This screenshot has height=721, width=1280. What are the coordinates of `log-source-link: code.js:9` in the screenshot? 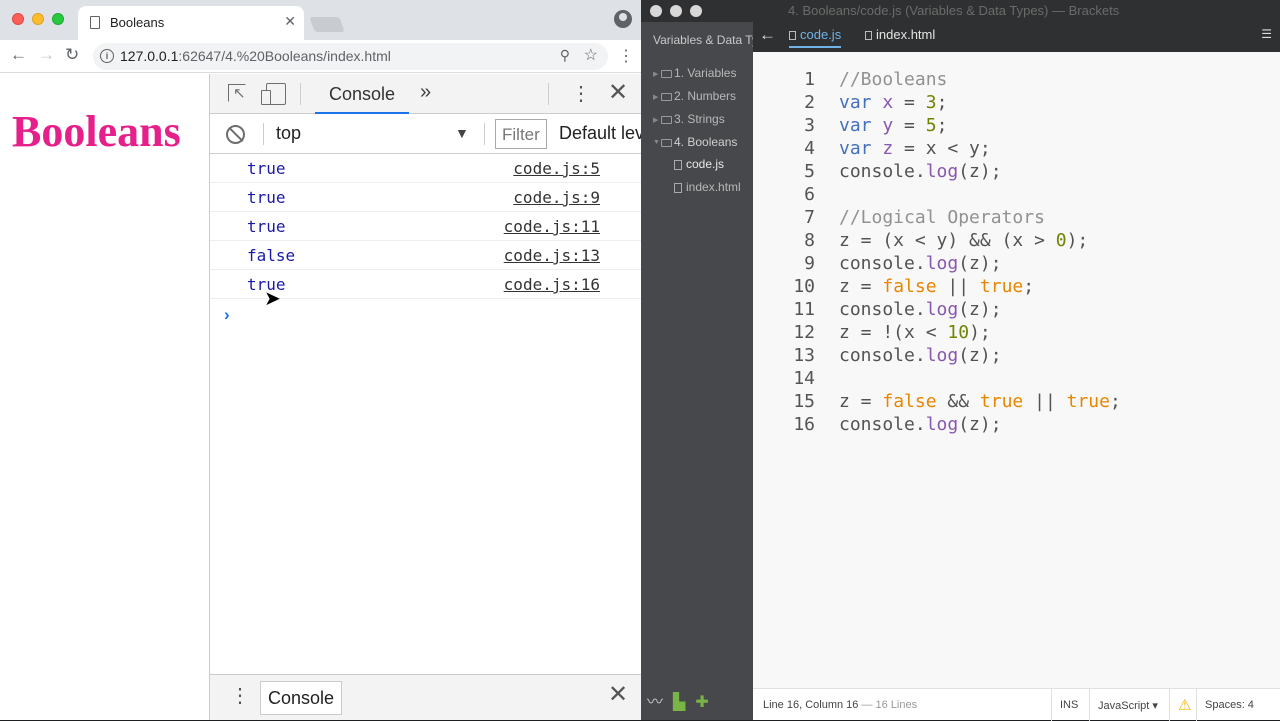 It's located at (556, 197).